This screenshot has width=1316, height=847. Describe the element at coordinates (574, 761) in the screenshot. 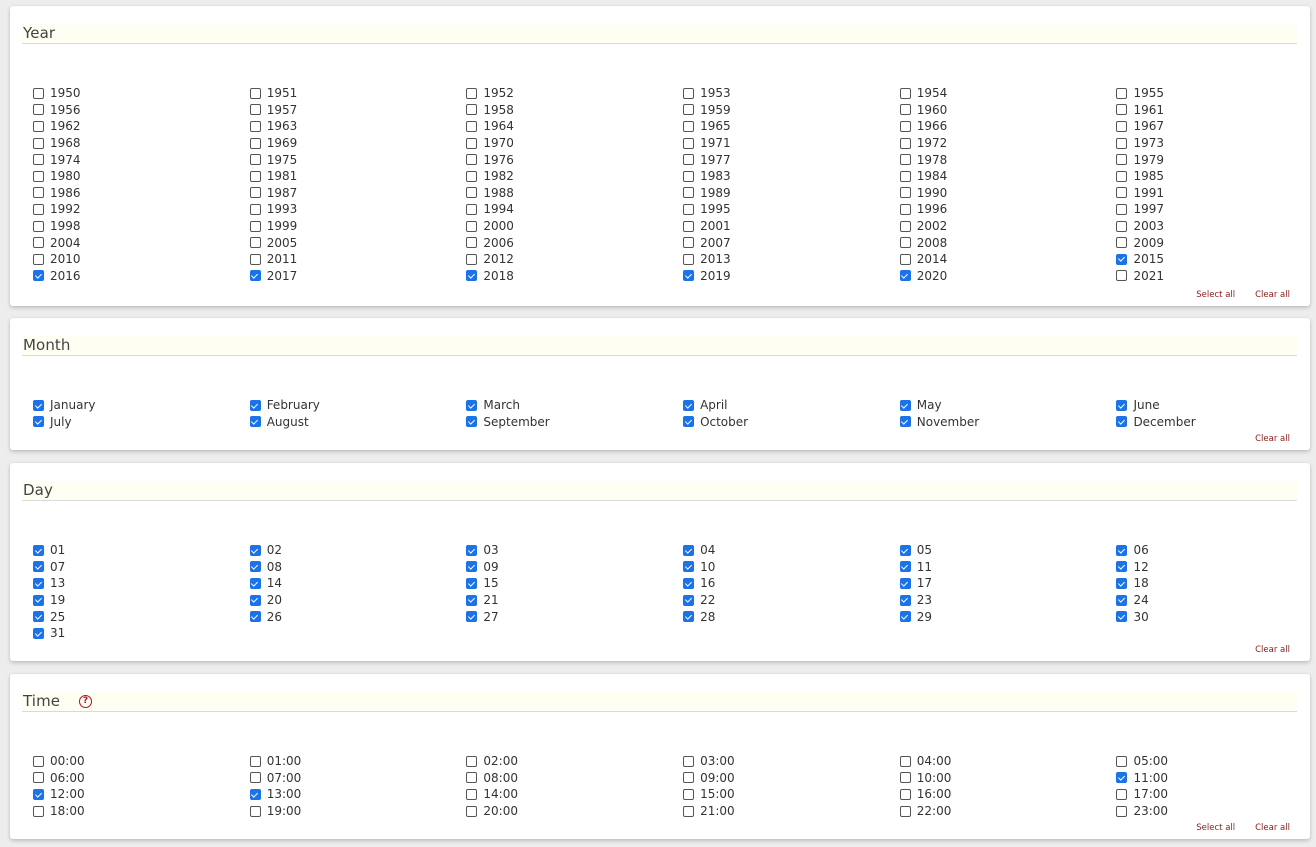

I see `time-option: 02:00` at that location.